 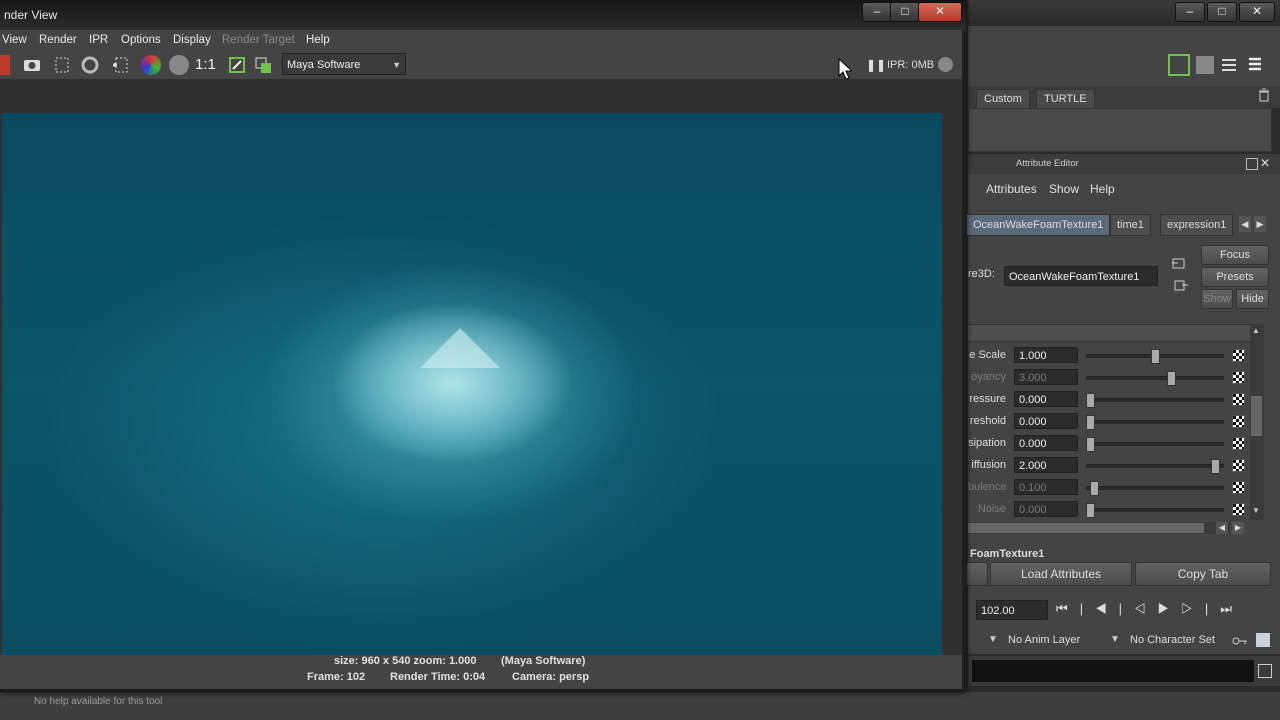 What do you see at coordinates (483, 15) in the screenshot?
I see `render-view-titlebar: nder View ‒ □ ✕` at bounding box center [483, 15].